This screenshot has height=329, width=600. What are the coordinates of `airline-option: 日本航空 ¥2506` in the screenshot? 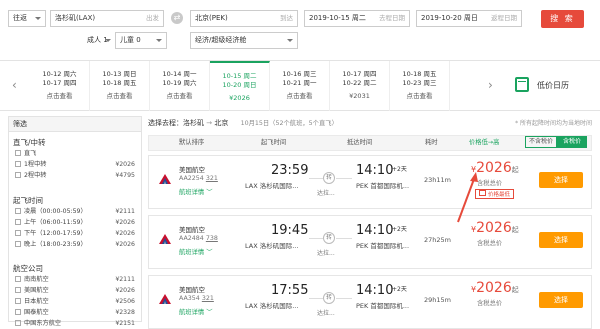 It's located at (75, 301).